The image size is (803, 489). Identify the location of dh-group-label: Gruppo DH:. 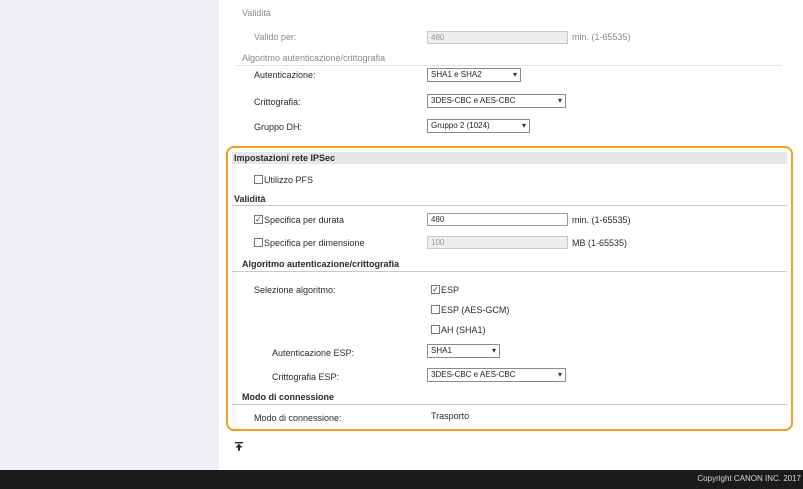
(278, 127).